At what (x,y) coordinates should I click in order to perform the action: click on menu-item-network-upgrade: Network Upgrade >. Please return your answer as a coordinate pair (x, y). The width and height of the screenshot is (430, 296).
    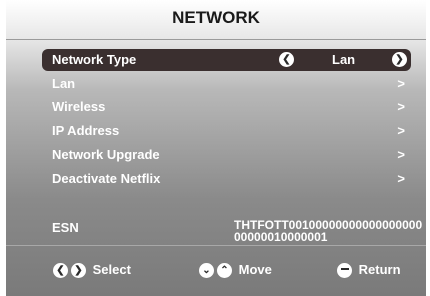
    Looking at the image, I should click on (226, 155).